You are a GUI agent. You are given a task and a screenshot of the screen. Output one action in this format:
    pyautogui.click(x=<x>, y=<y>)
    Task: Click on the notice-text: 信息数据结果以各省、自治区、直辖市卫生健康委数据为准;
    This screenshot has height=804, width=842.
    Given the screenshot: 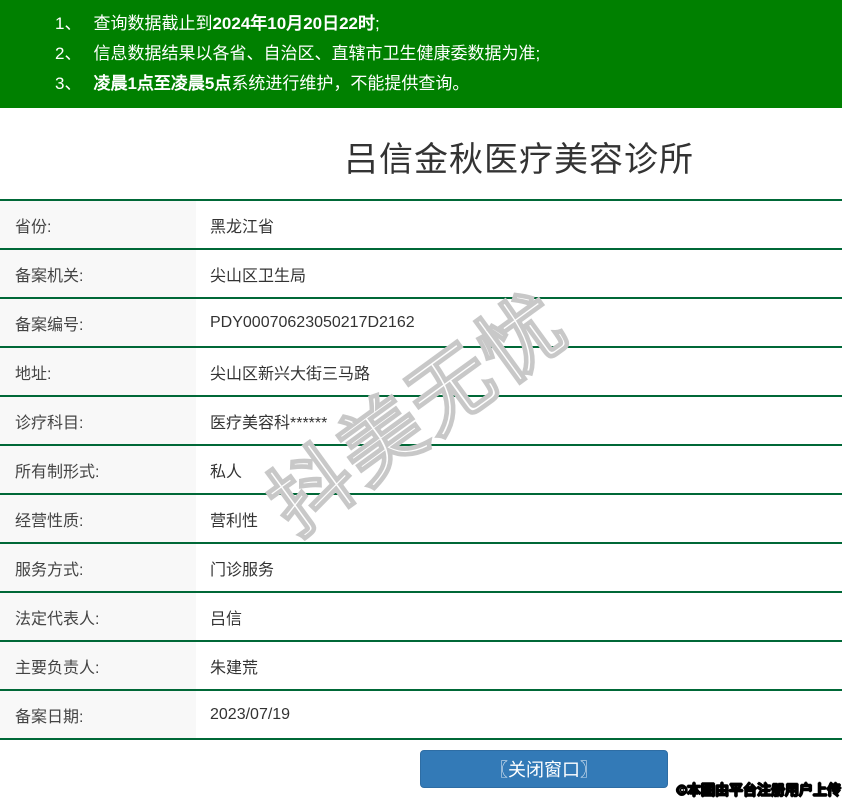 What is the action you would take?
    pyautogui.click(x=317, y=53)
    